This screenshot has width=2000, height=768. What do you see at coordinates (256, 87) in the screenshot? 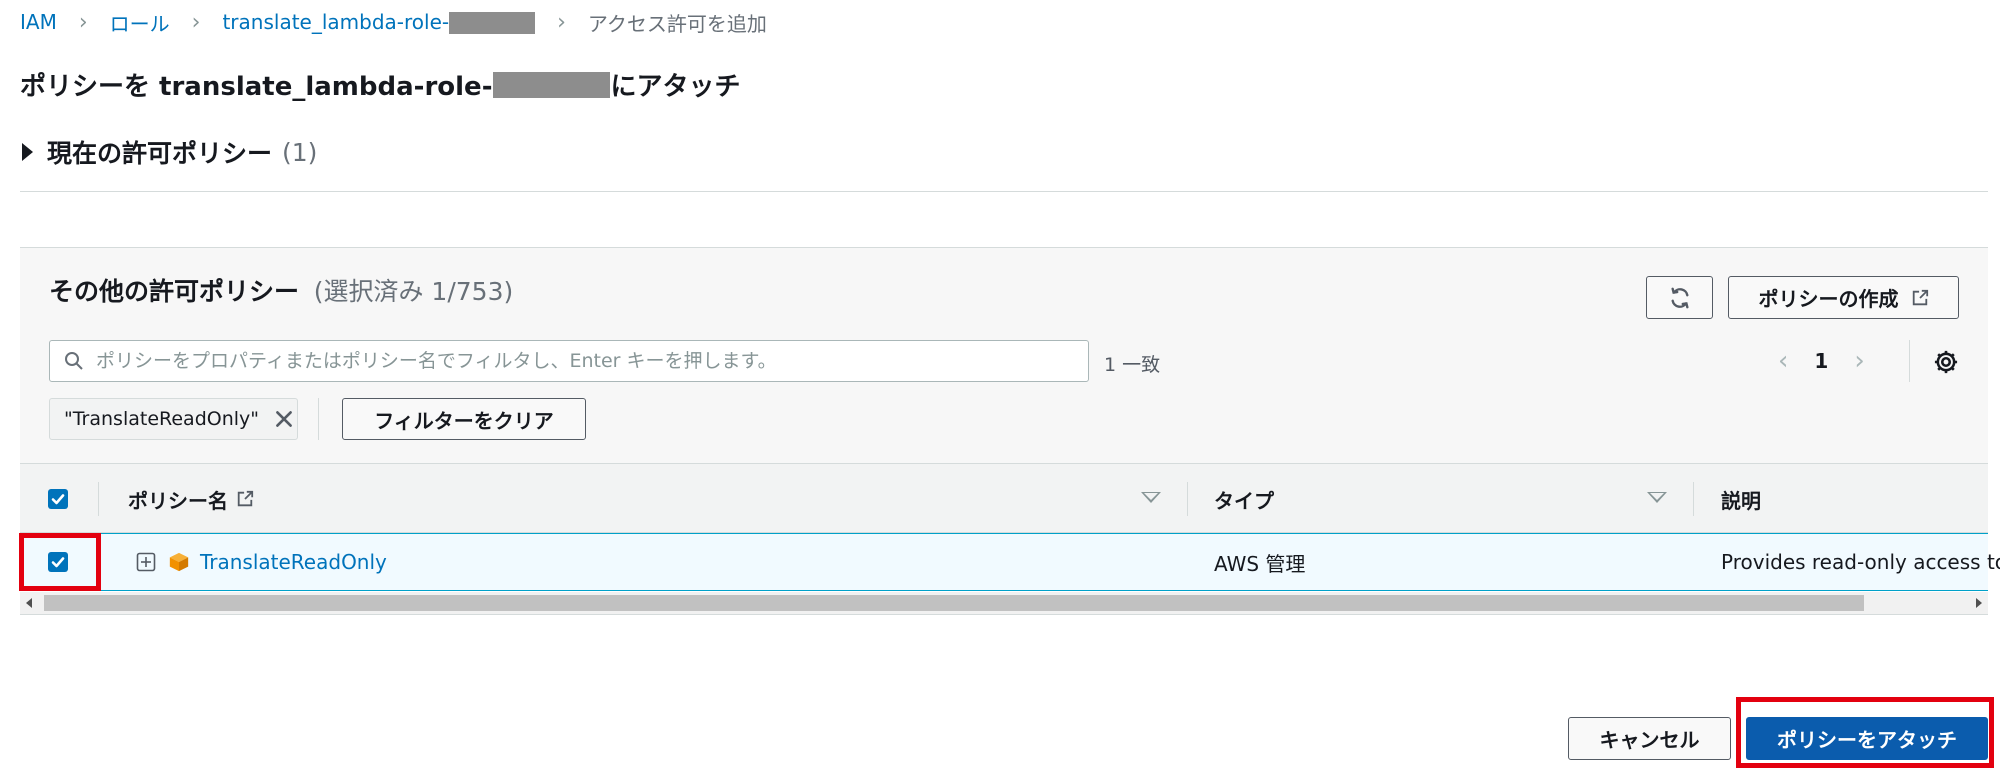
I see `page-title-prefix: ポリシーを translate_lambda-role-` at bounding box center [256, 87].